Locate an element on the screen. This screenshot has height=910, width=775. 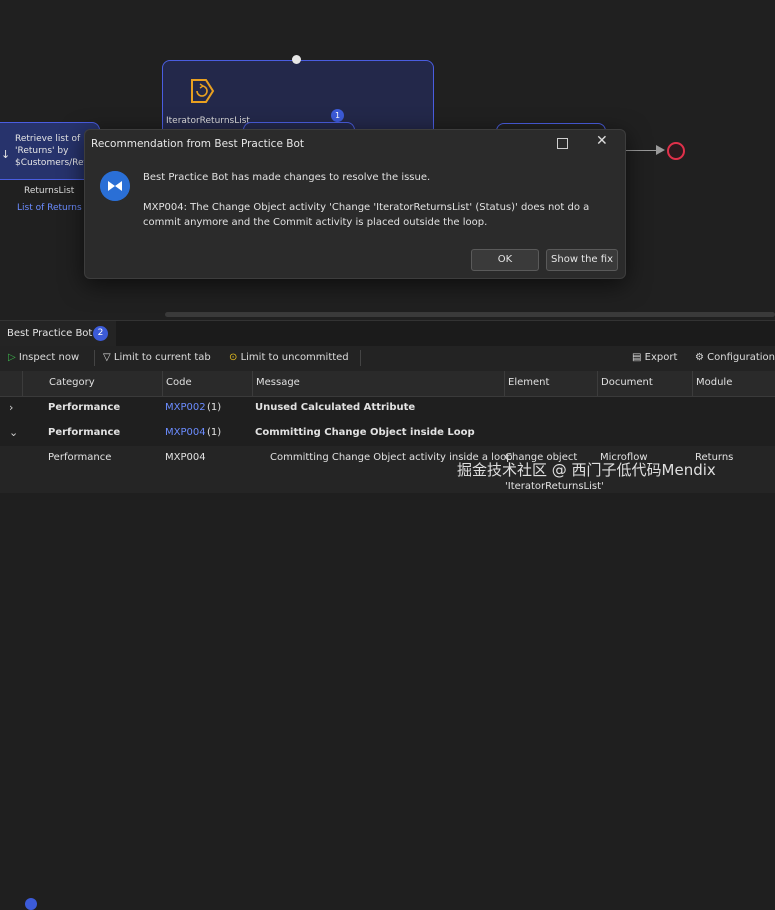
issue-icon is located at coordinates (31, 904).